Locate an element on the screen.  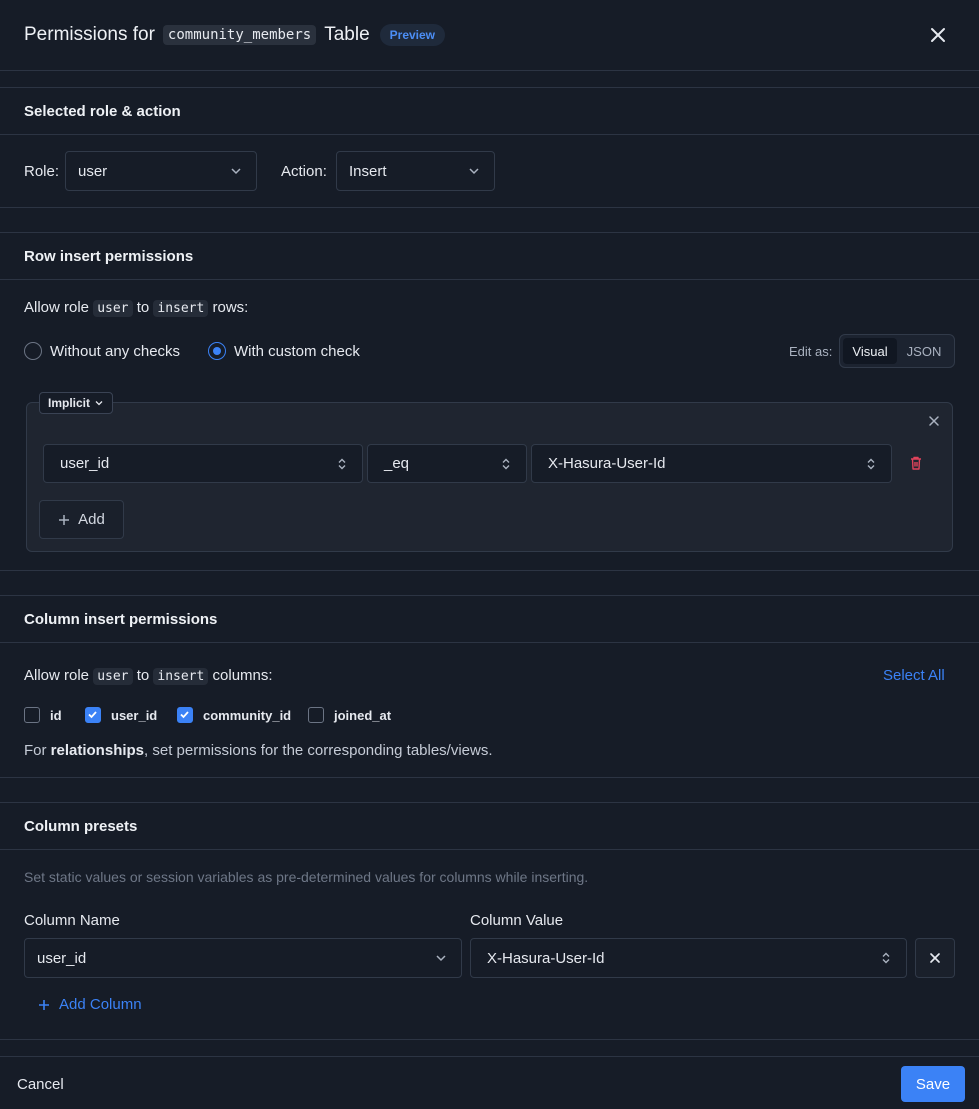
edit-as-label: Edit as: is located at coordinates (811, 351).